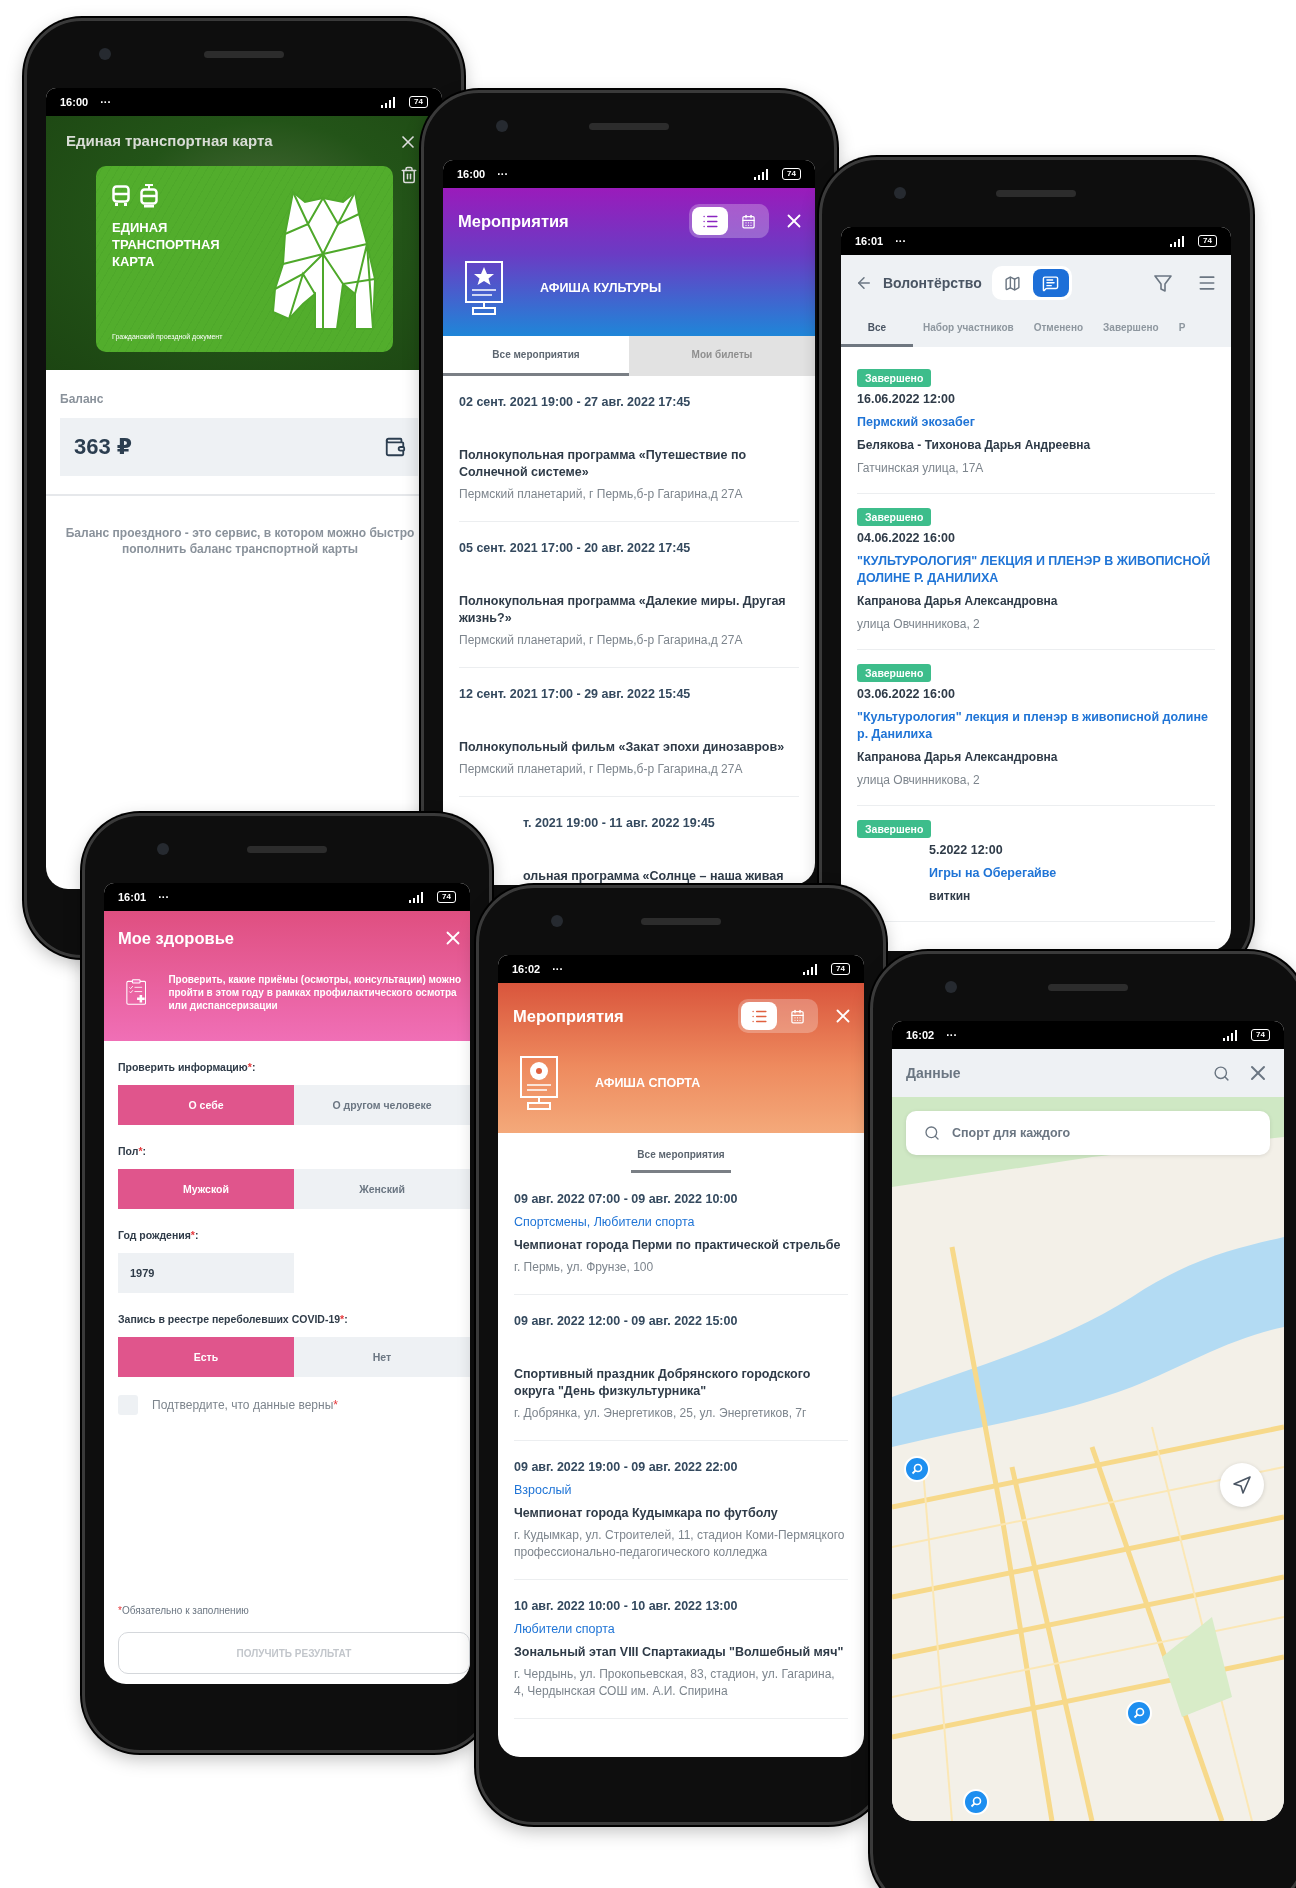 Image resolution: width=1296 pixels, height=1888 pixels. What do you see at coordinates (1182, 329) in the screenshot?
I see `tab: Р` at bounding box center [1182, 329].